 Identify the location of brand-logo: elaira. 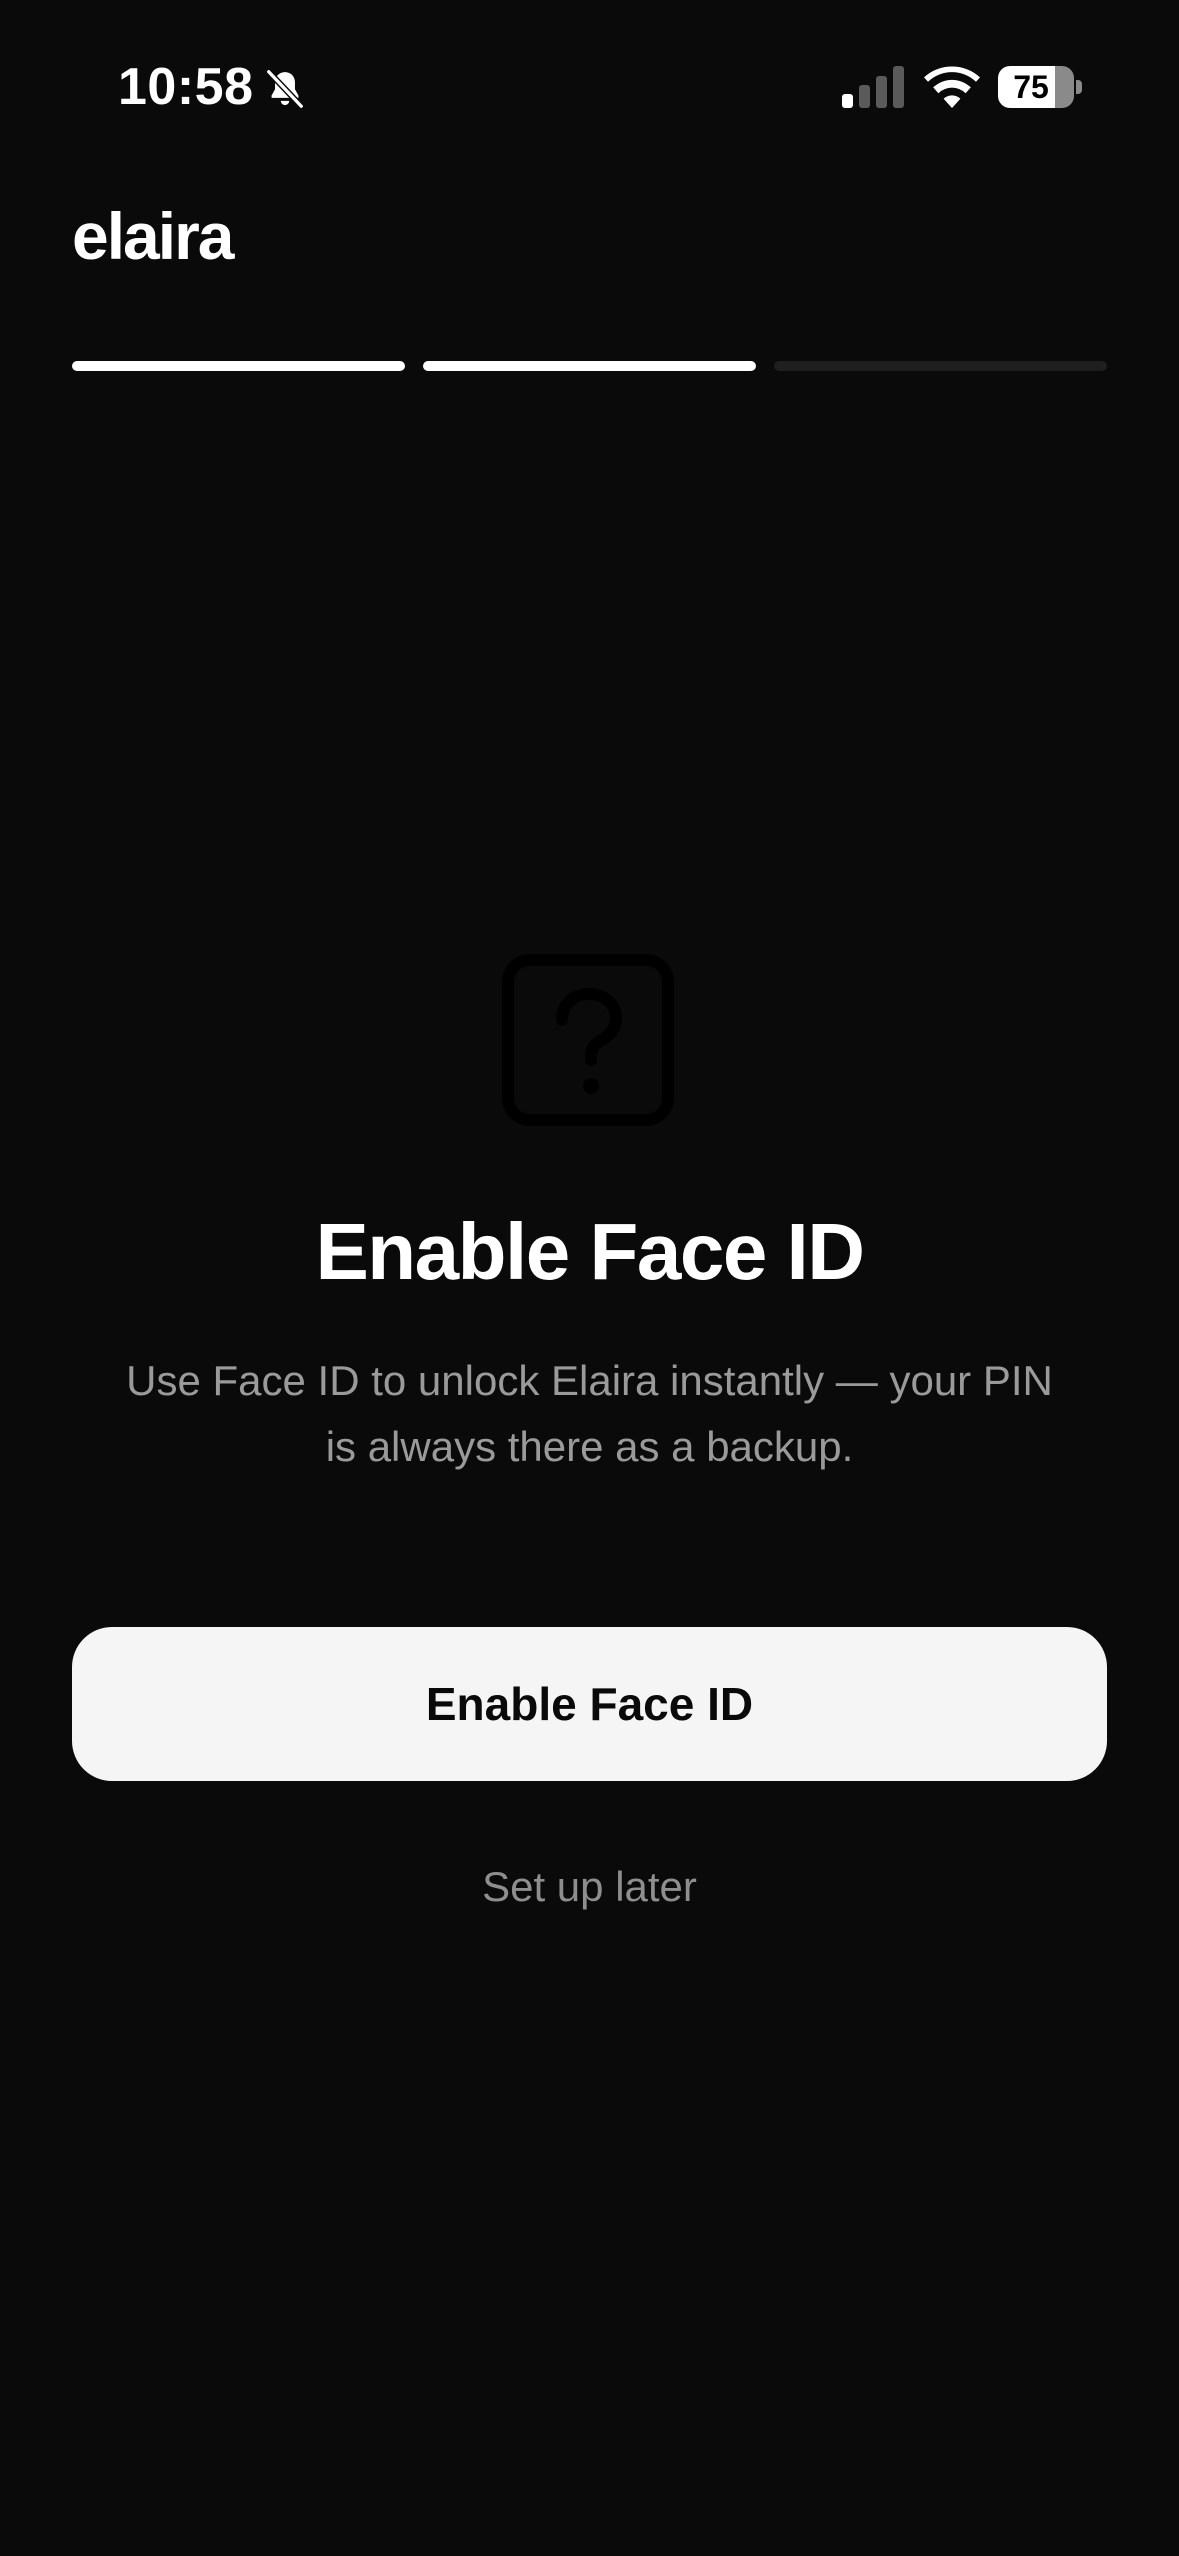
(153, 236).